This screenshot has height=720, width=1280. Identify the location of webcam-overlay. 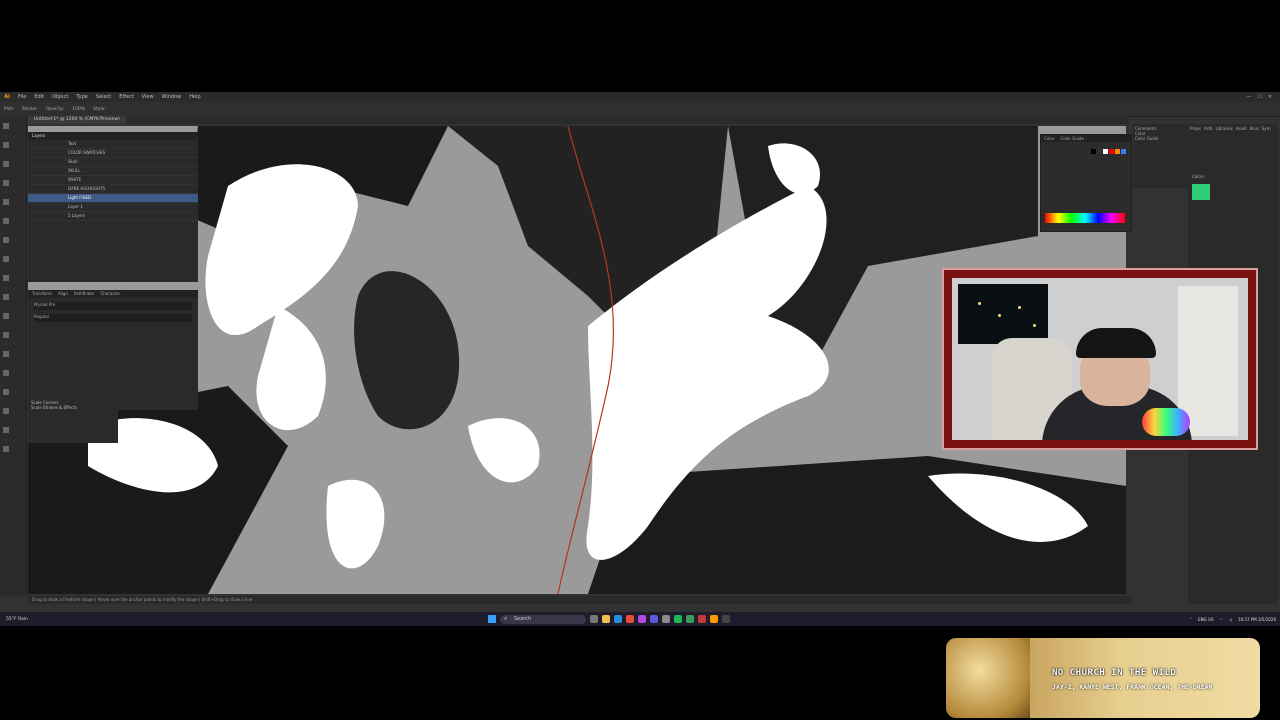
(1100, 359).